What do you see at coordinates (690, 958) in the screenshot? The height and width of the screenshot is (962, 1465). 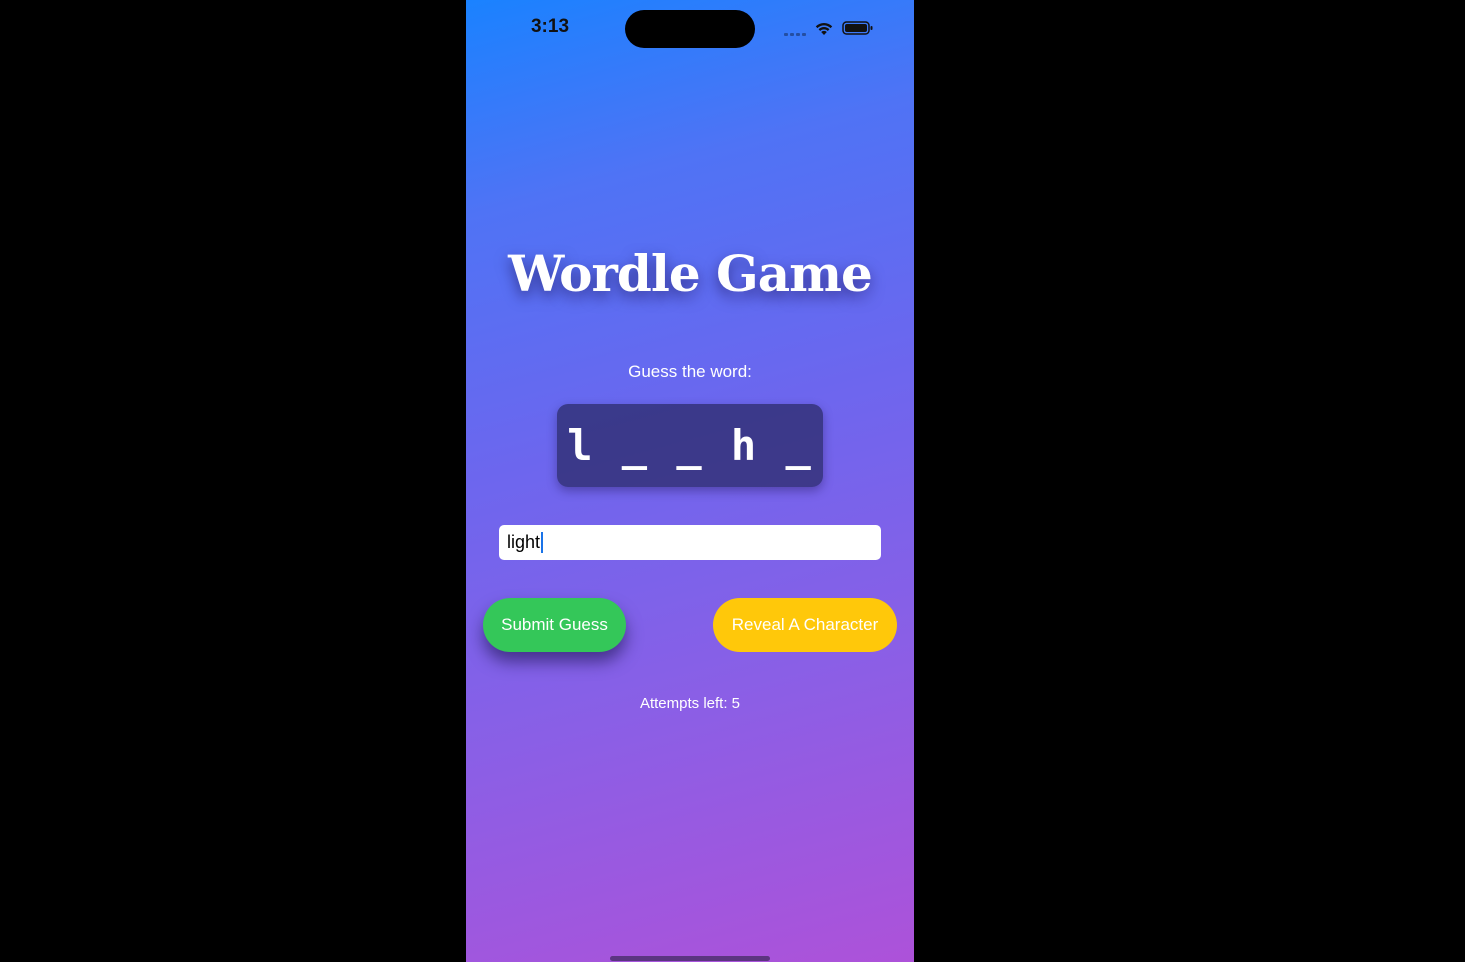 I see `home-indicator` at bounding box center [690, 958].